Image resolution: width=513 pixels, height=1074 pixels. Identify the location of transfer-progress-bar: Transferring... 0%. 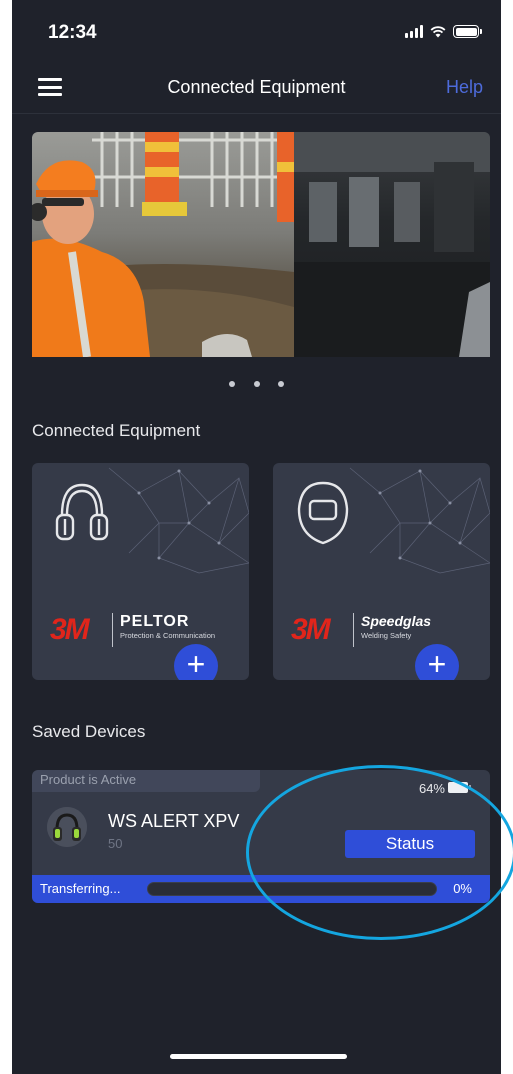
(261, 889).